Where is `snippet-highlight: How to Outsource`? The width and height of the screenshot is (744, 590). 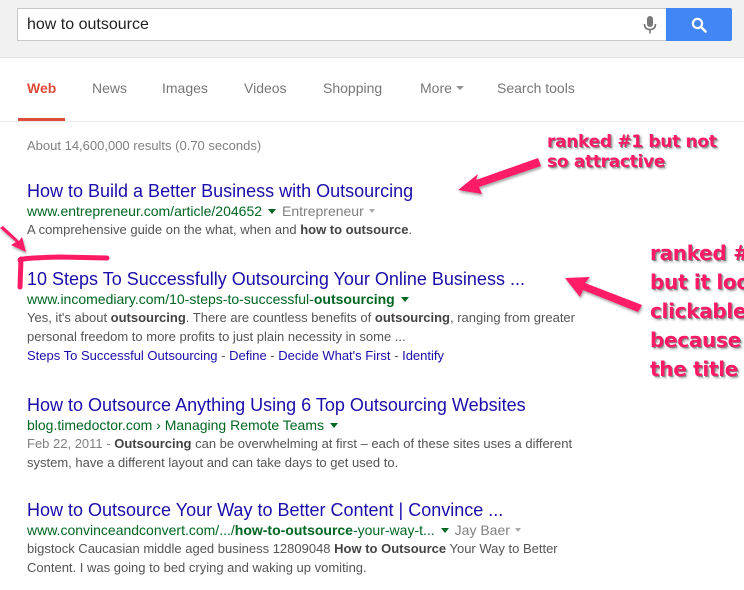
snippet-highlight: How to Outsource is located at coordinates (390, 548).